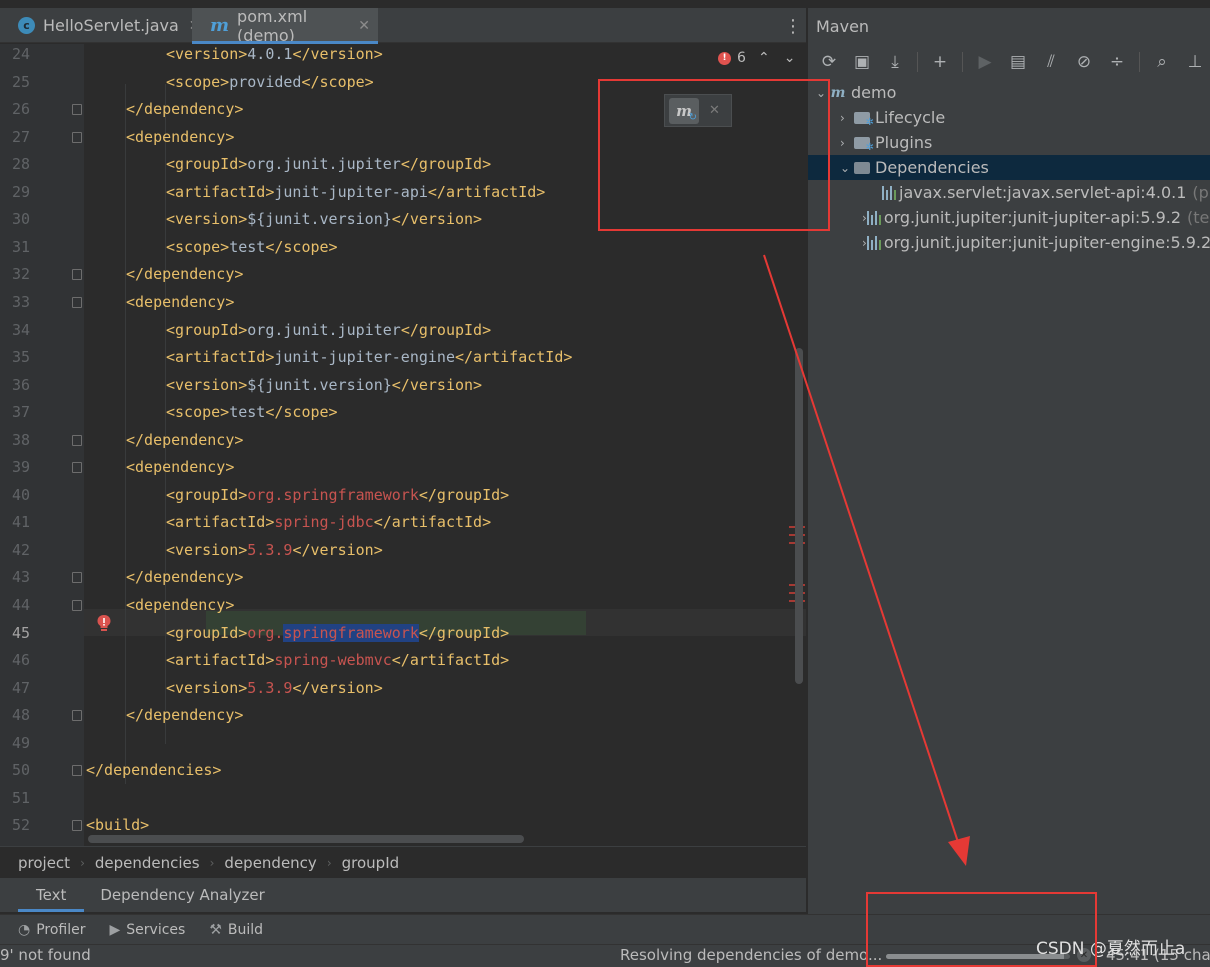  Describe the element at coordinates (863, 119) in the screenshot. I see `folder-gear-icon: ✲` at that location.